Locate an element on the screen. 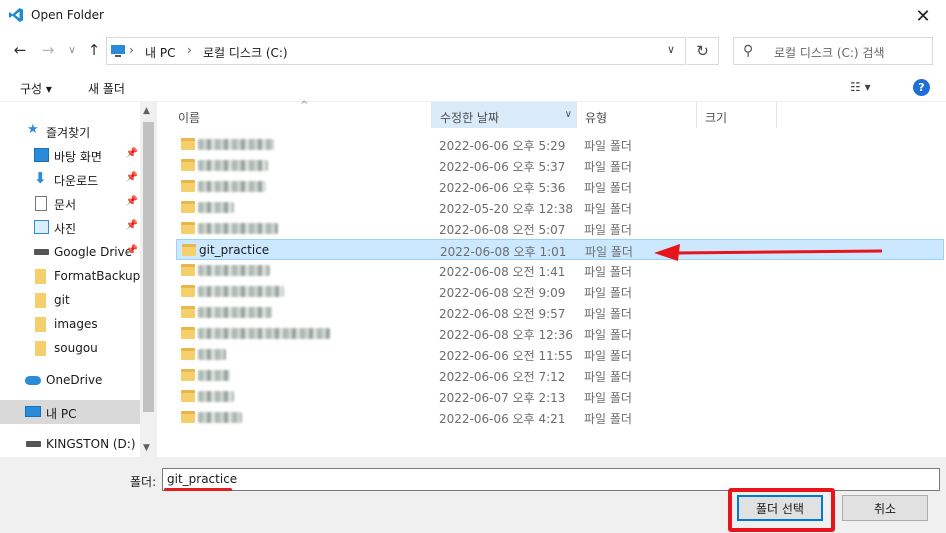 The width and height of the screenshot is (946, 533). file-date: 2022-05-20 오후 12:38 is located at coordinates (506, 209).